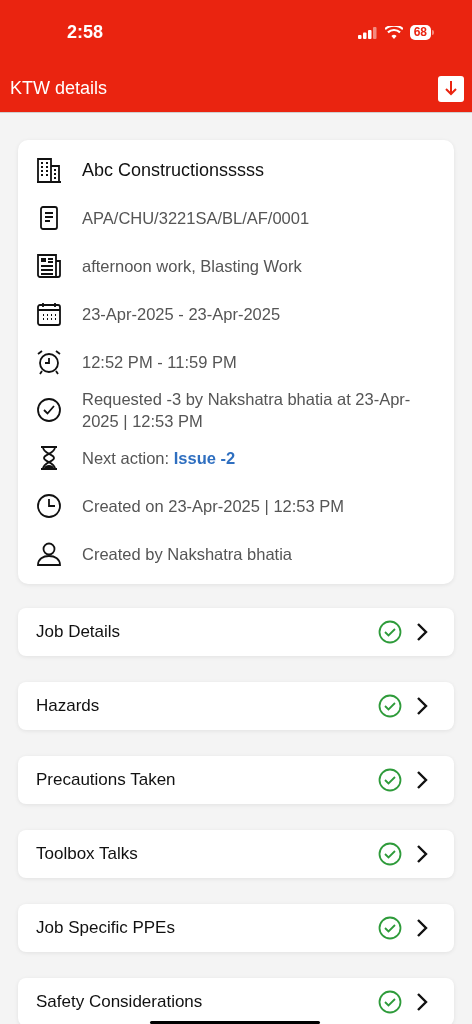  Describe the element at coordinates (192, 266) in the screenshot. I see `detail-text: afternoon work, Blasting Work` at that location.